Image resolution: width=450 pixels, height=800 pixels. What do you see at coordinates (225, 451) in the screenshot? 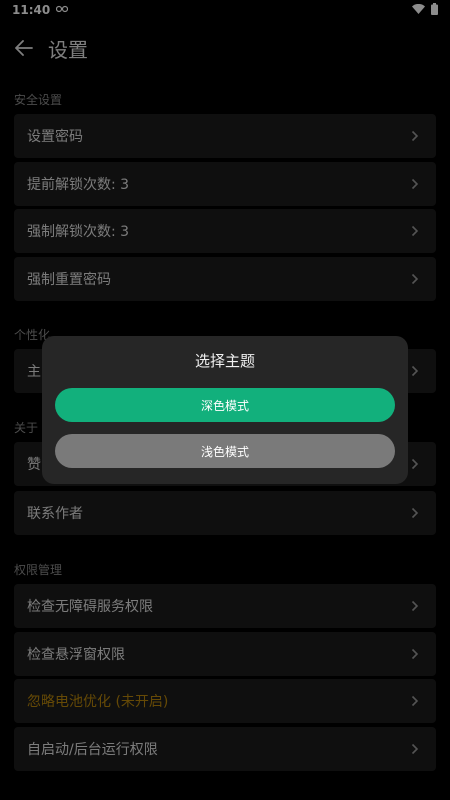
I see `light-mode-button: 浅色模式` at bounding box center [225, 451].